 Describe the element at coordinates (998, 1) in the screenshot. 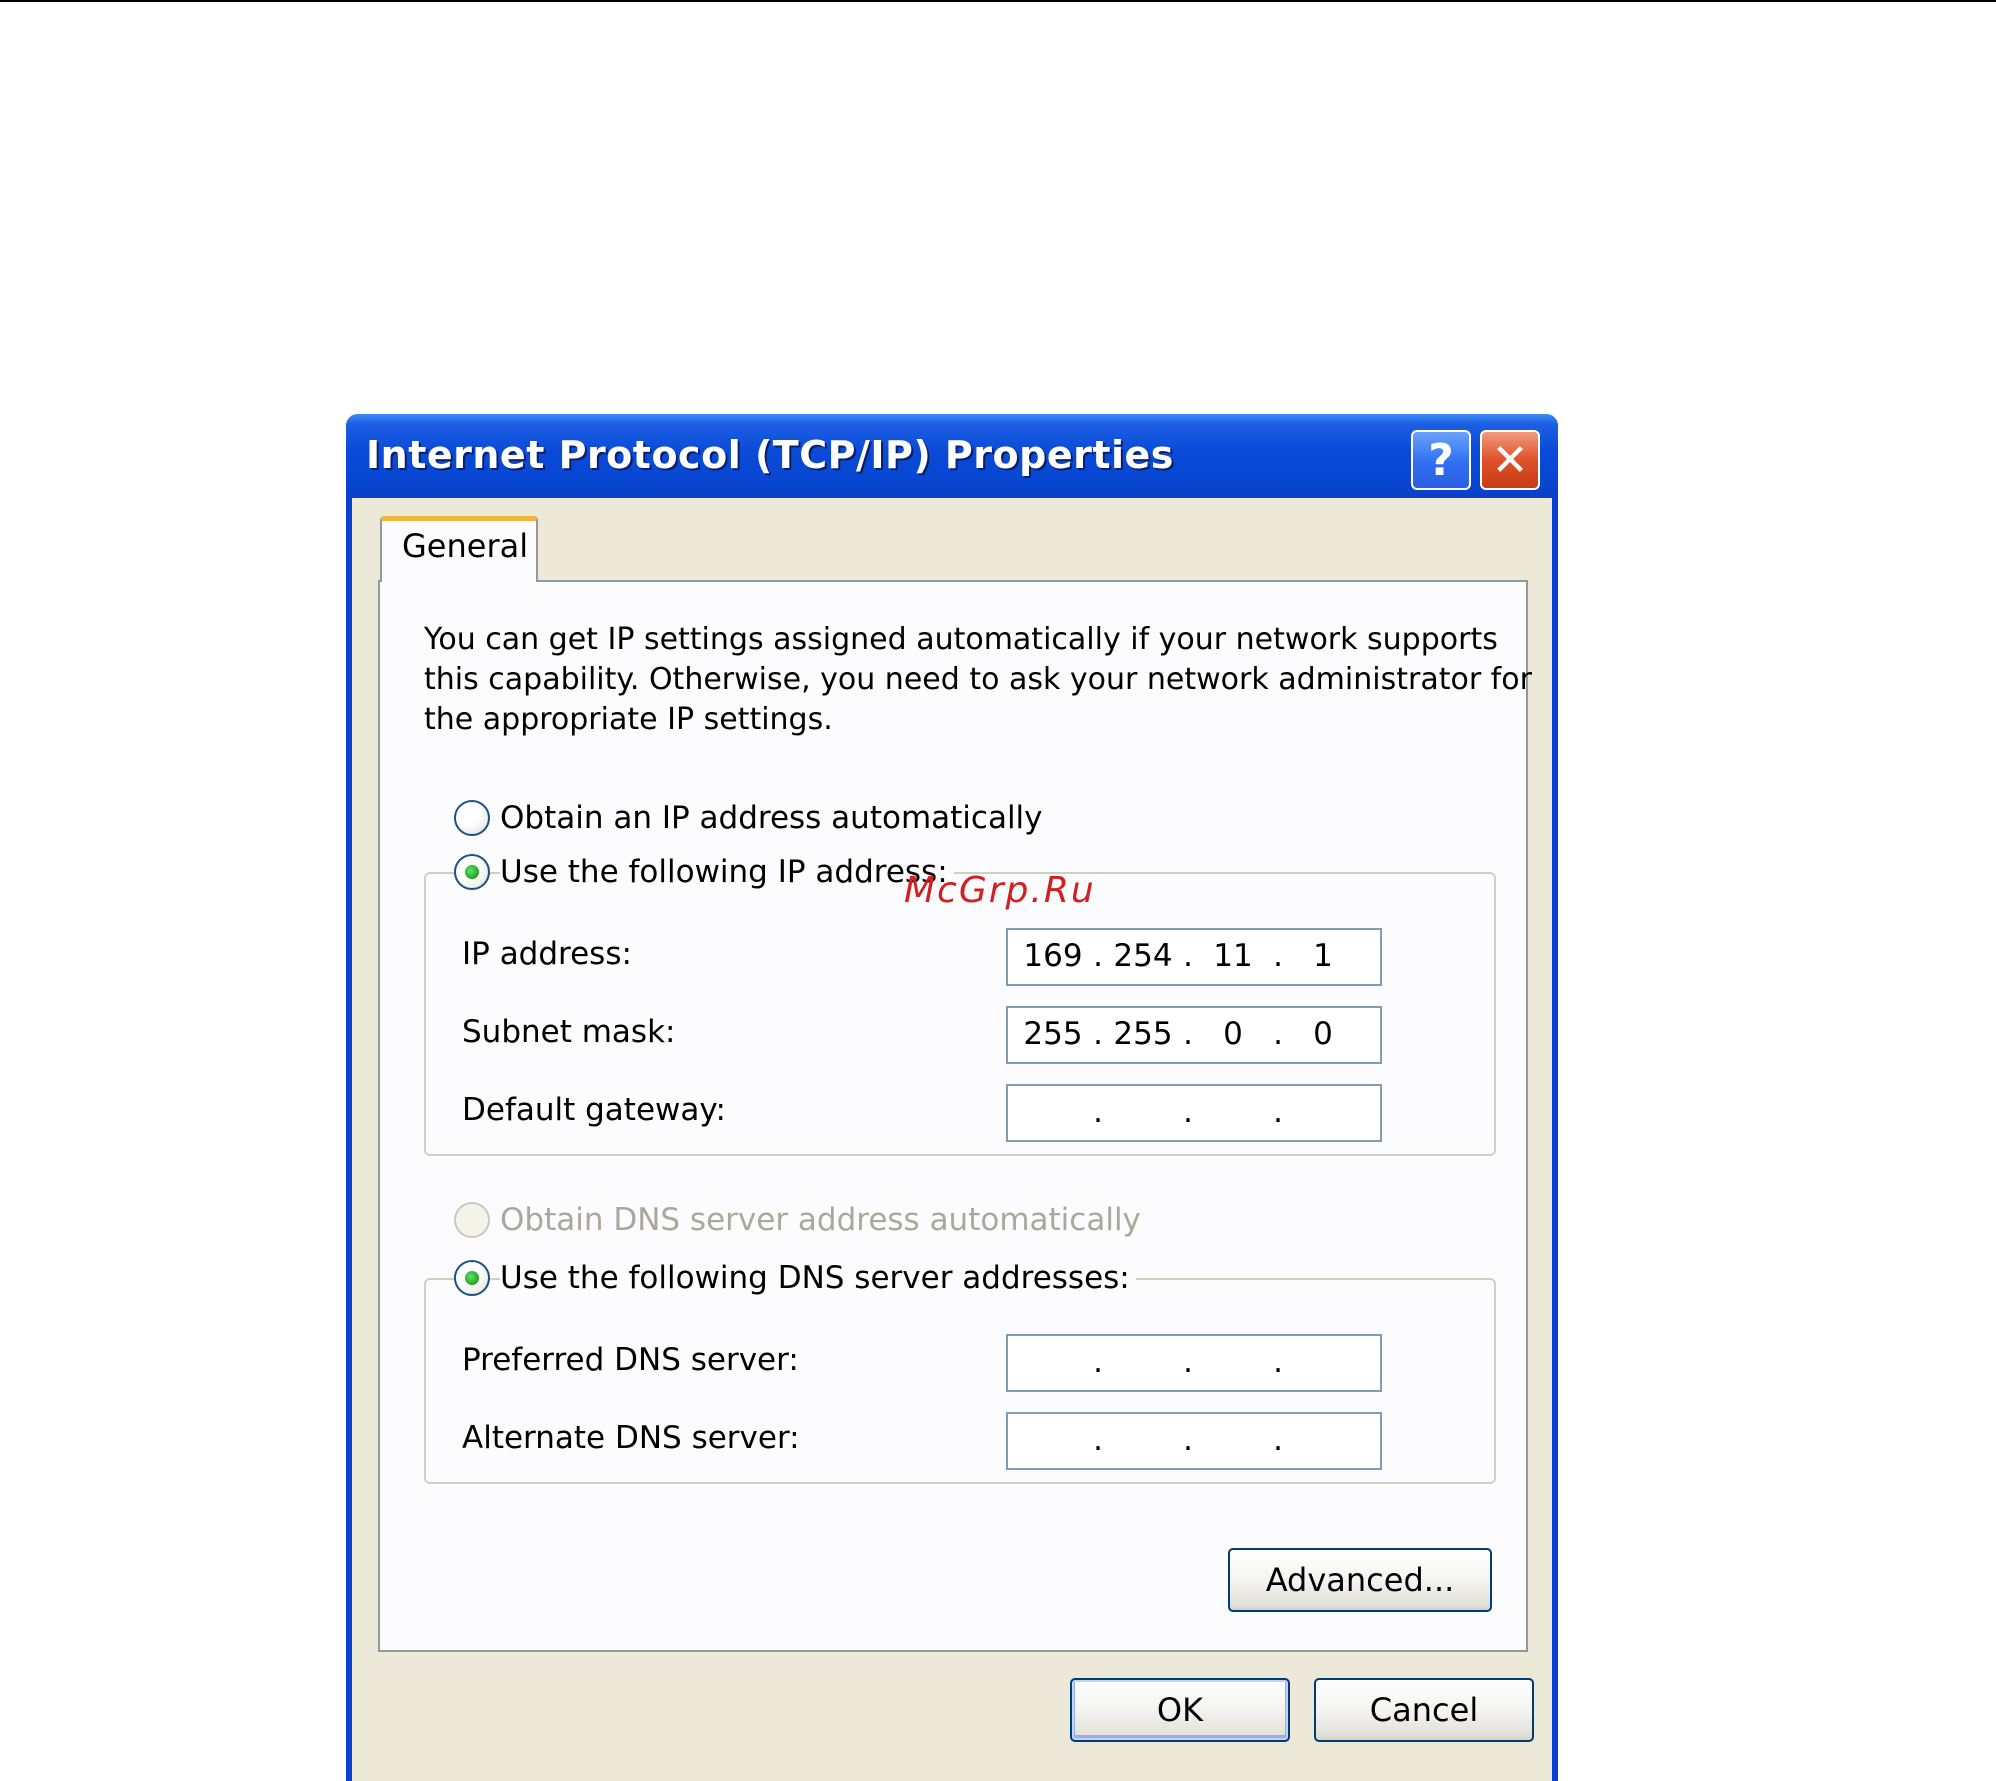

I see `top-rule` at that location.